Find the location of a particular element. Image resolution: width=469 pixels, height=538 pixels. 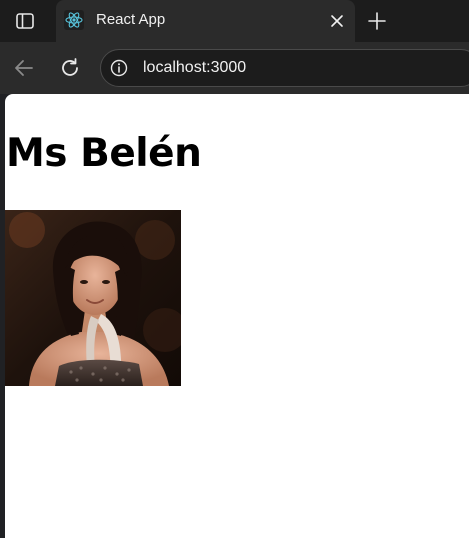

tab-strip: React App is located at coordinates (234, 21).